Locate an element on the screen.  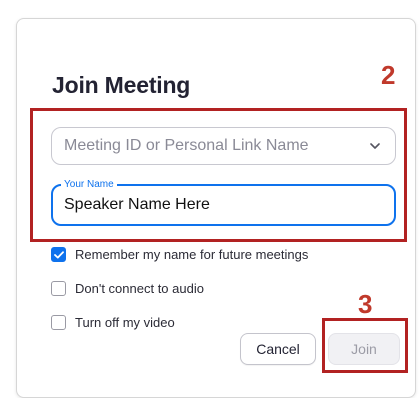
video-off-option: Turn off my video is located at coordinates (113, 322).